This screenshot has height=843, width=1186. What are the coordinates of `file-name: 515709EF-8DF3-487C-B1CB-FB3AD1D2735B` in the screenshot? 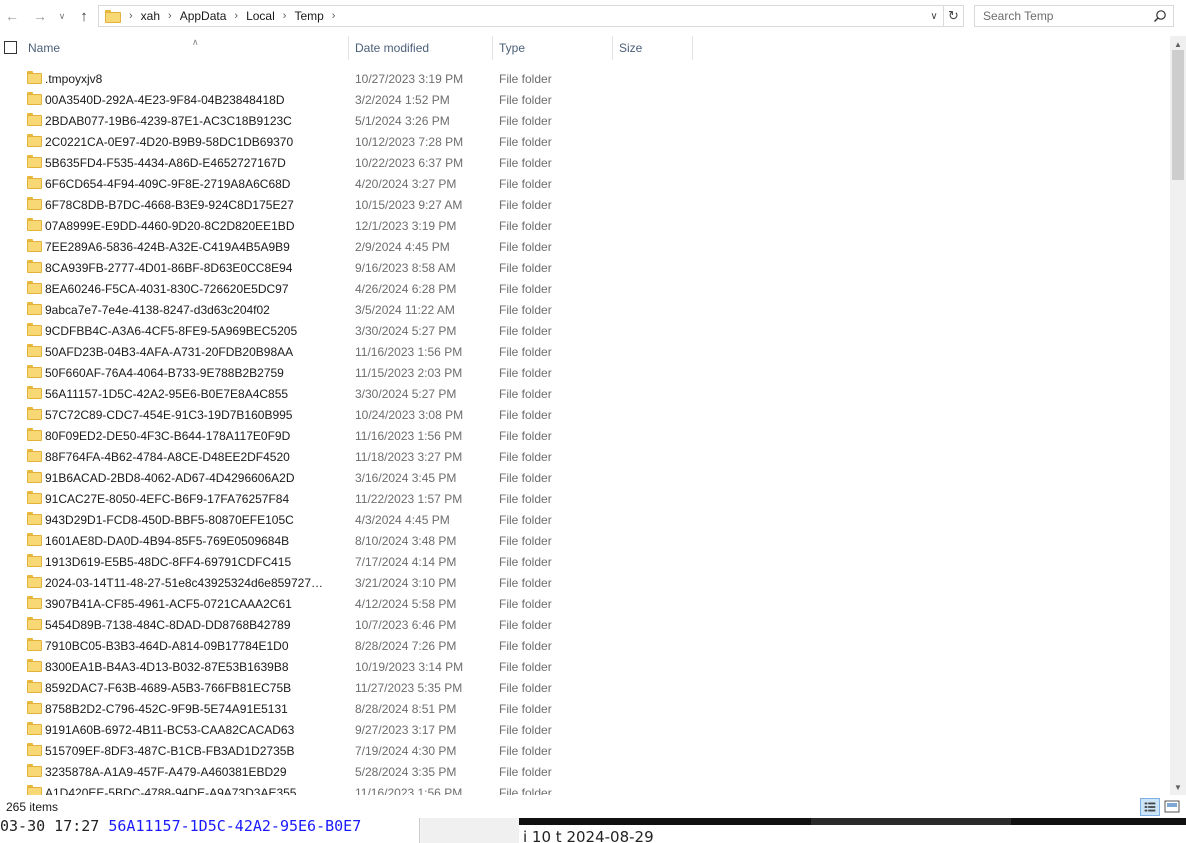 It's located at (193, 751).